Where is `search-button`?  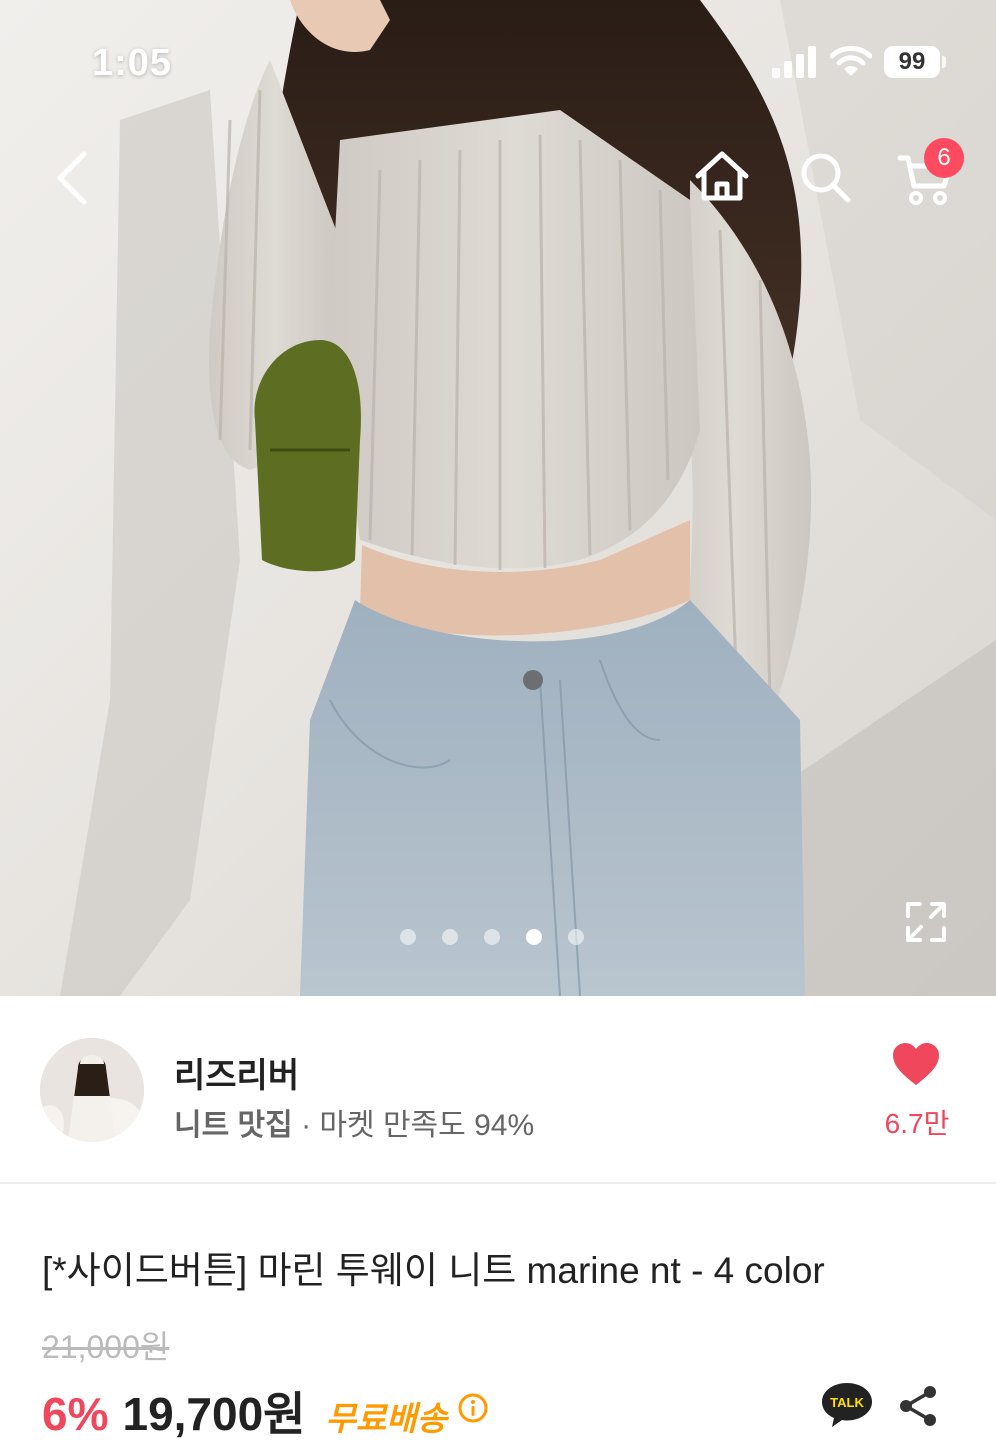
search-button is located at coordinates (826, 178).